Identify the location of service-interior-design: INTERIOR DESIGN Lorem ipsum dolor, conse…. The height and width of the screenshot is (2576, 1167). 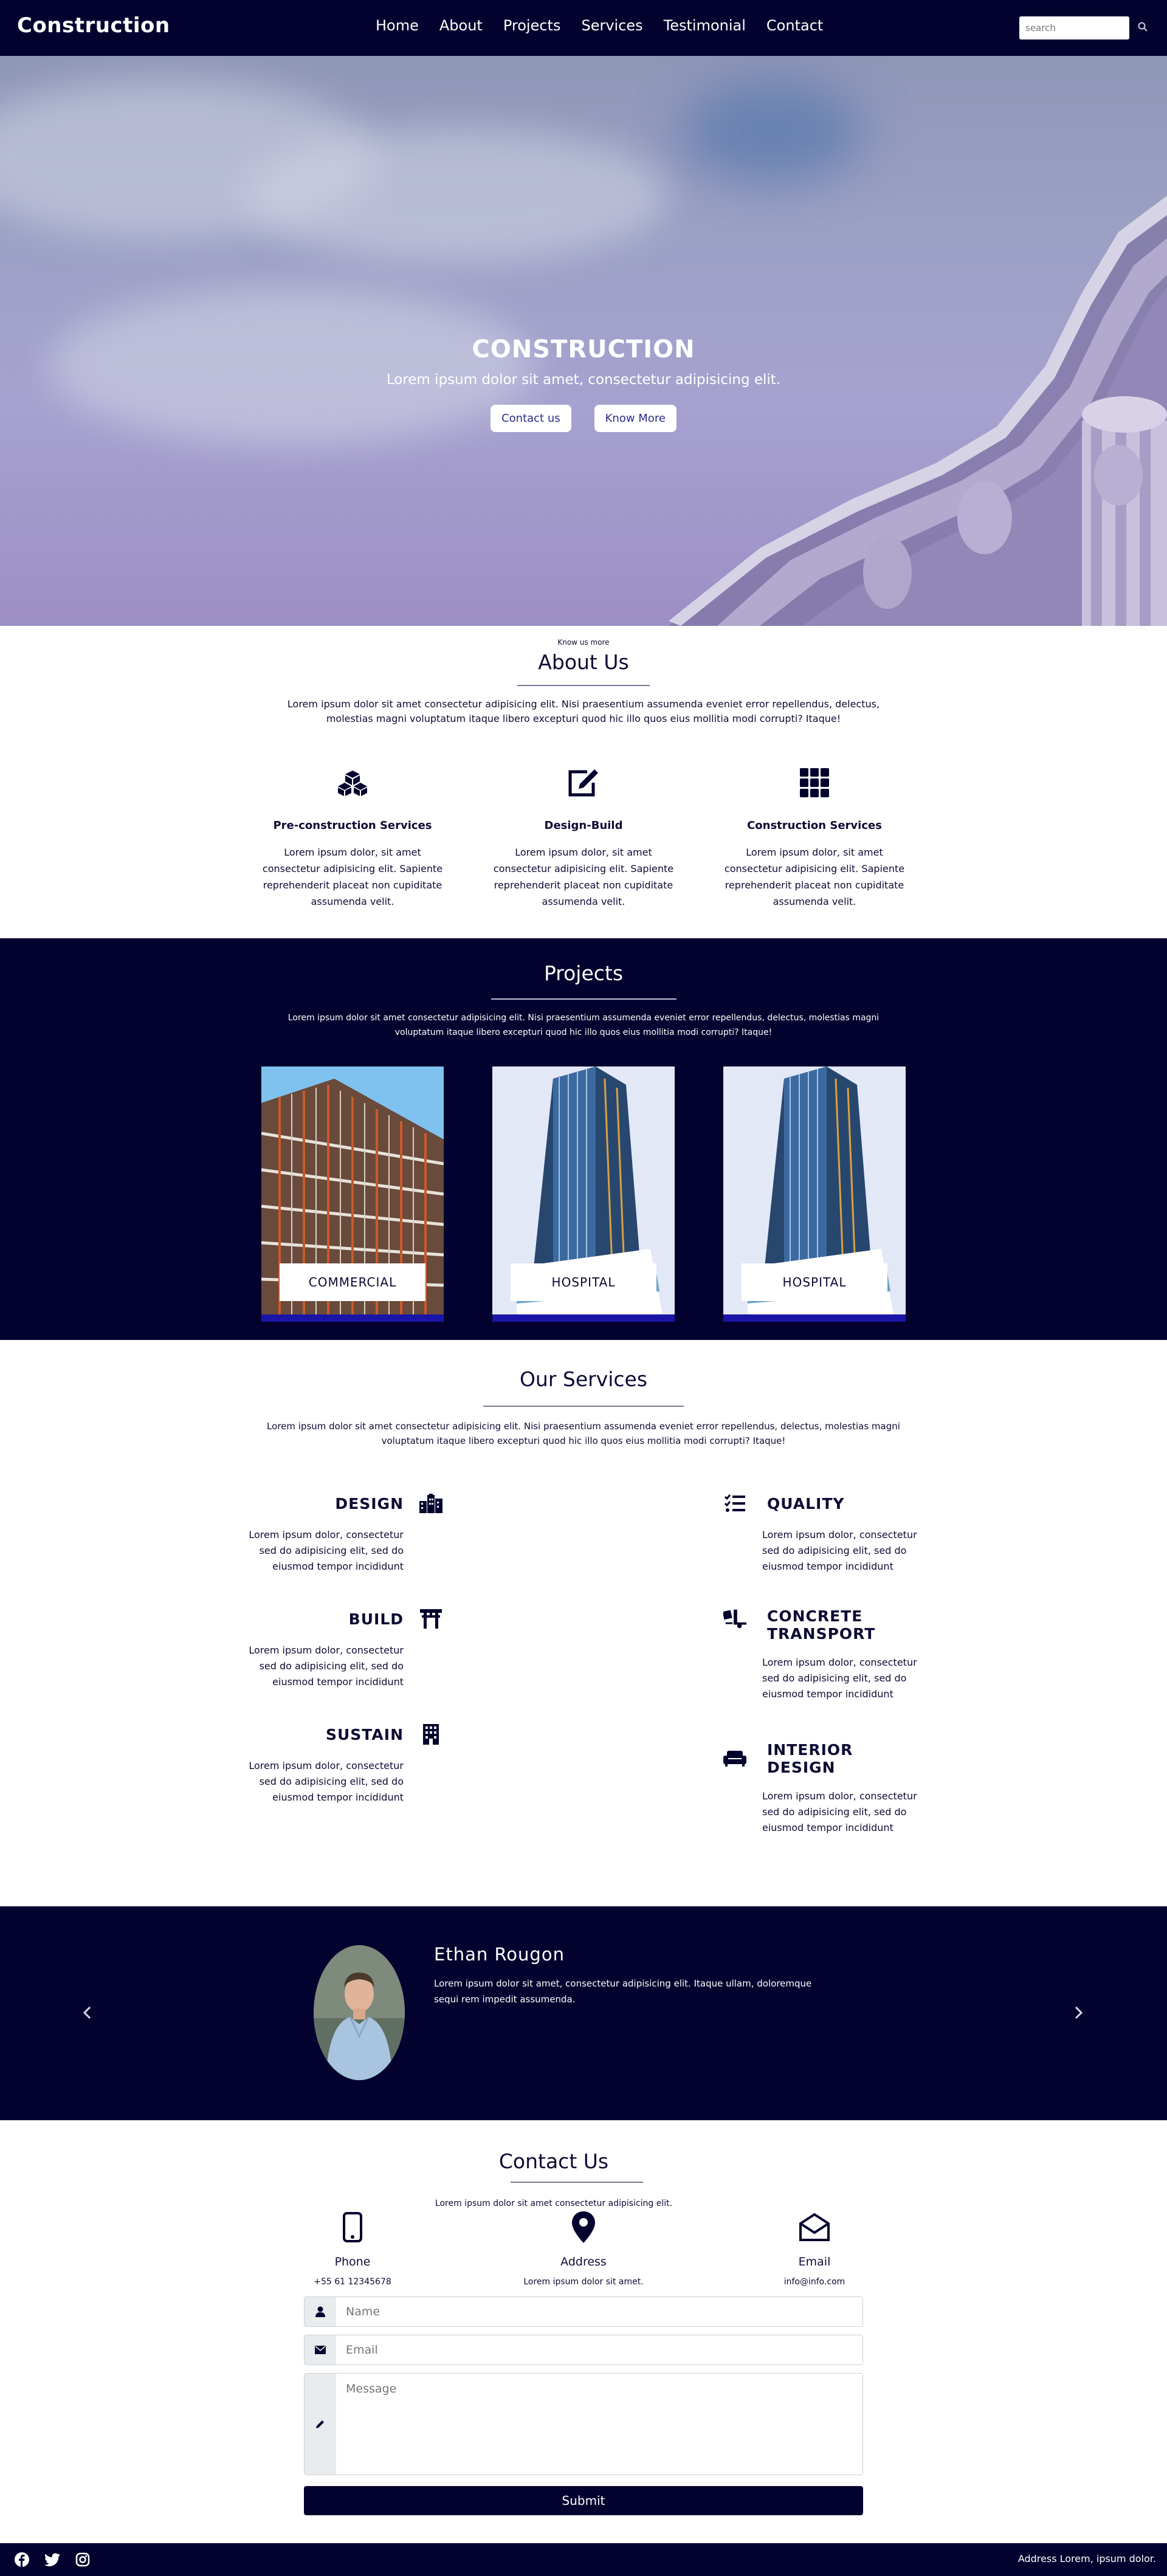
(821, 1788).